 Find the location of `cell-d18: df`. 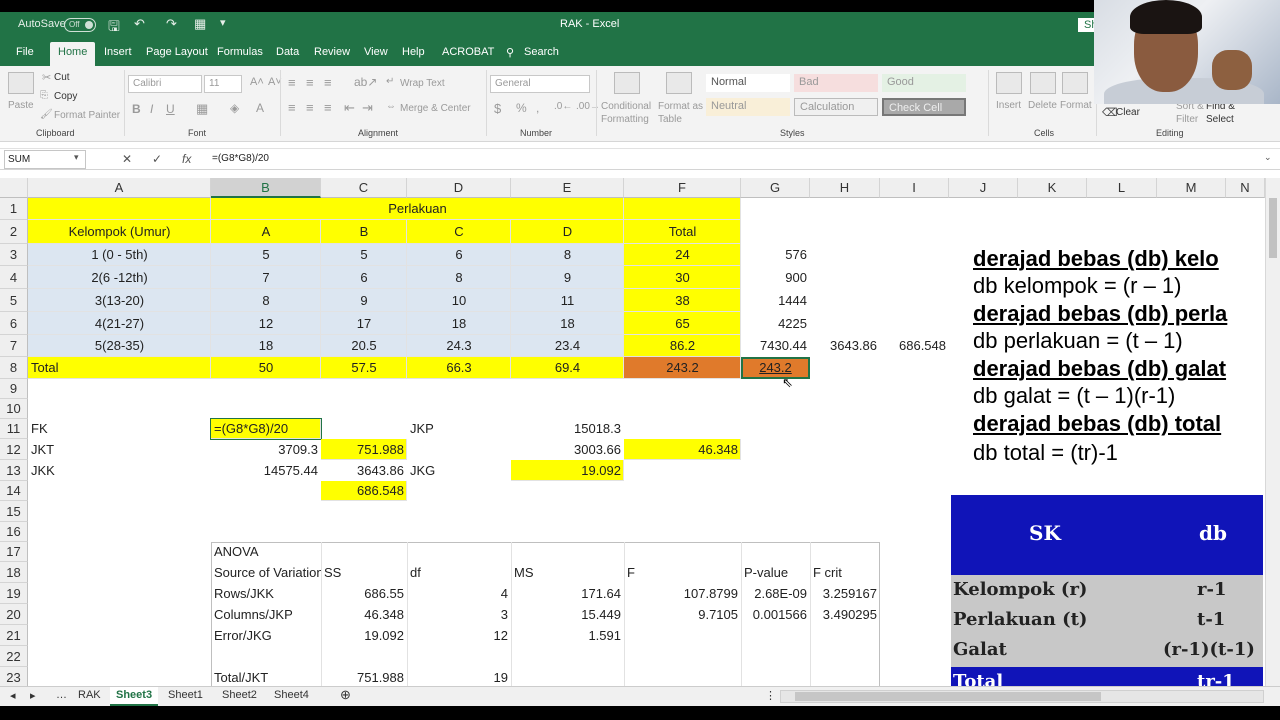

cell-d18: df is located at coordinates (459, 572).